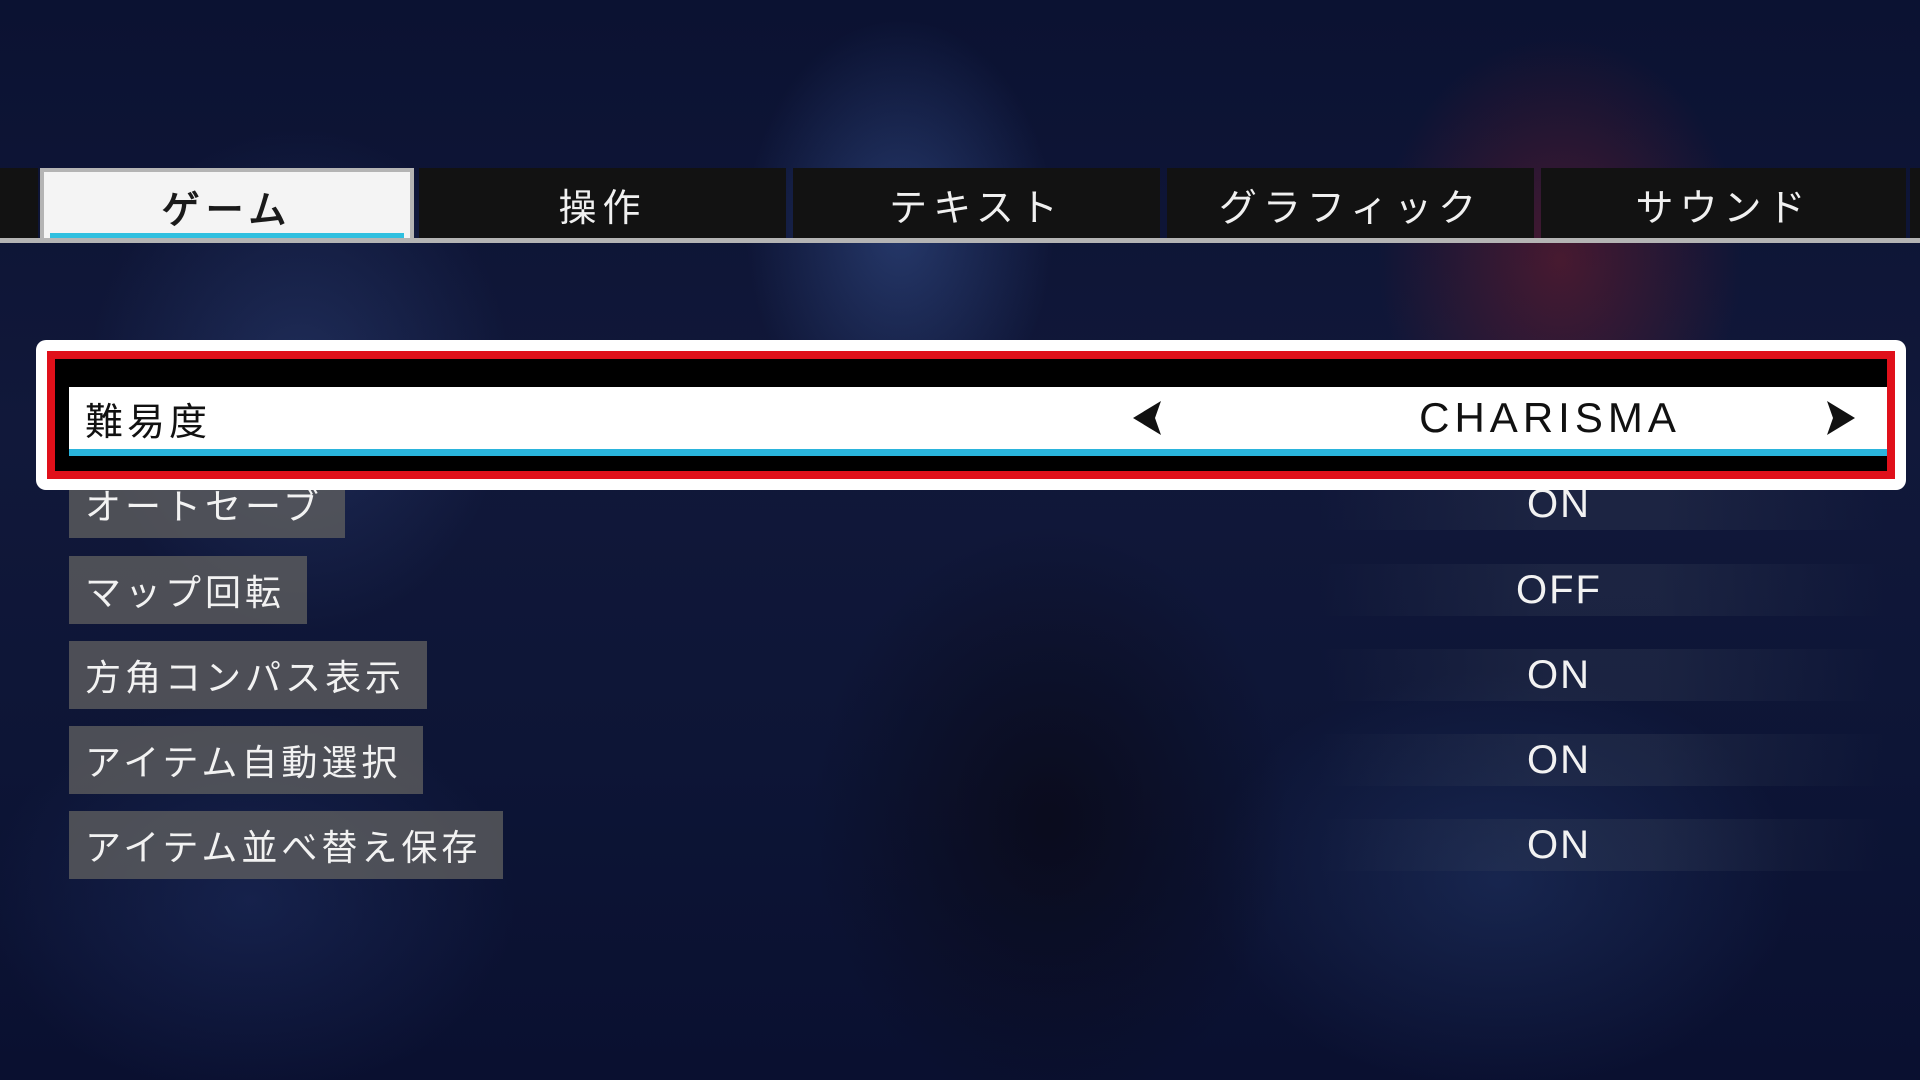 The image size is (1920, 1080). Describe the element at coordinates (976, 845) in the screenshot. I see `option-row-sort-save: アイテム並べ替え保存 ON` at that location.